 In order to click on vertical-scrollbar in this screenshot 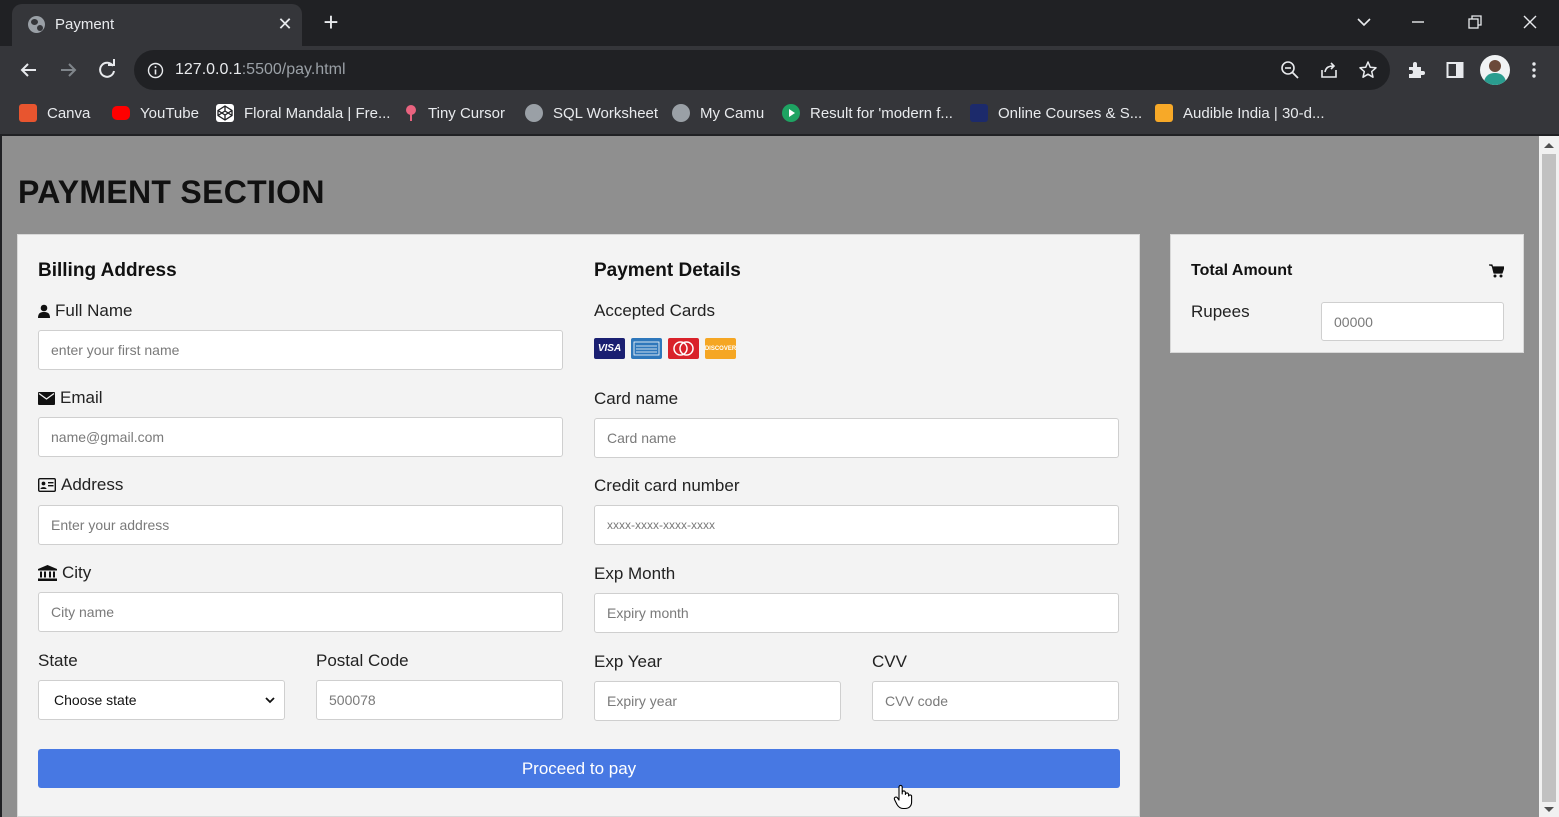, I will do `click(1549, 476)`.